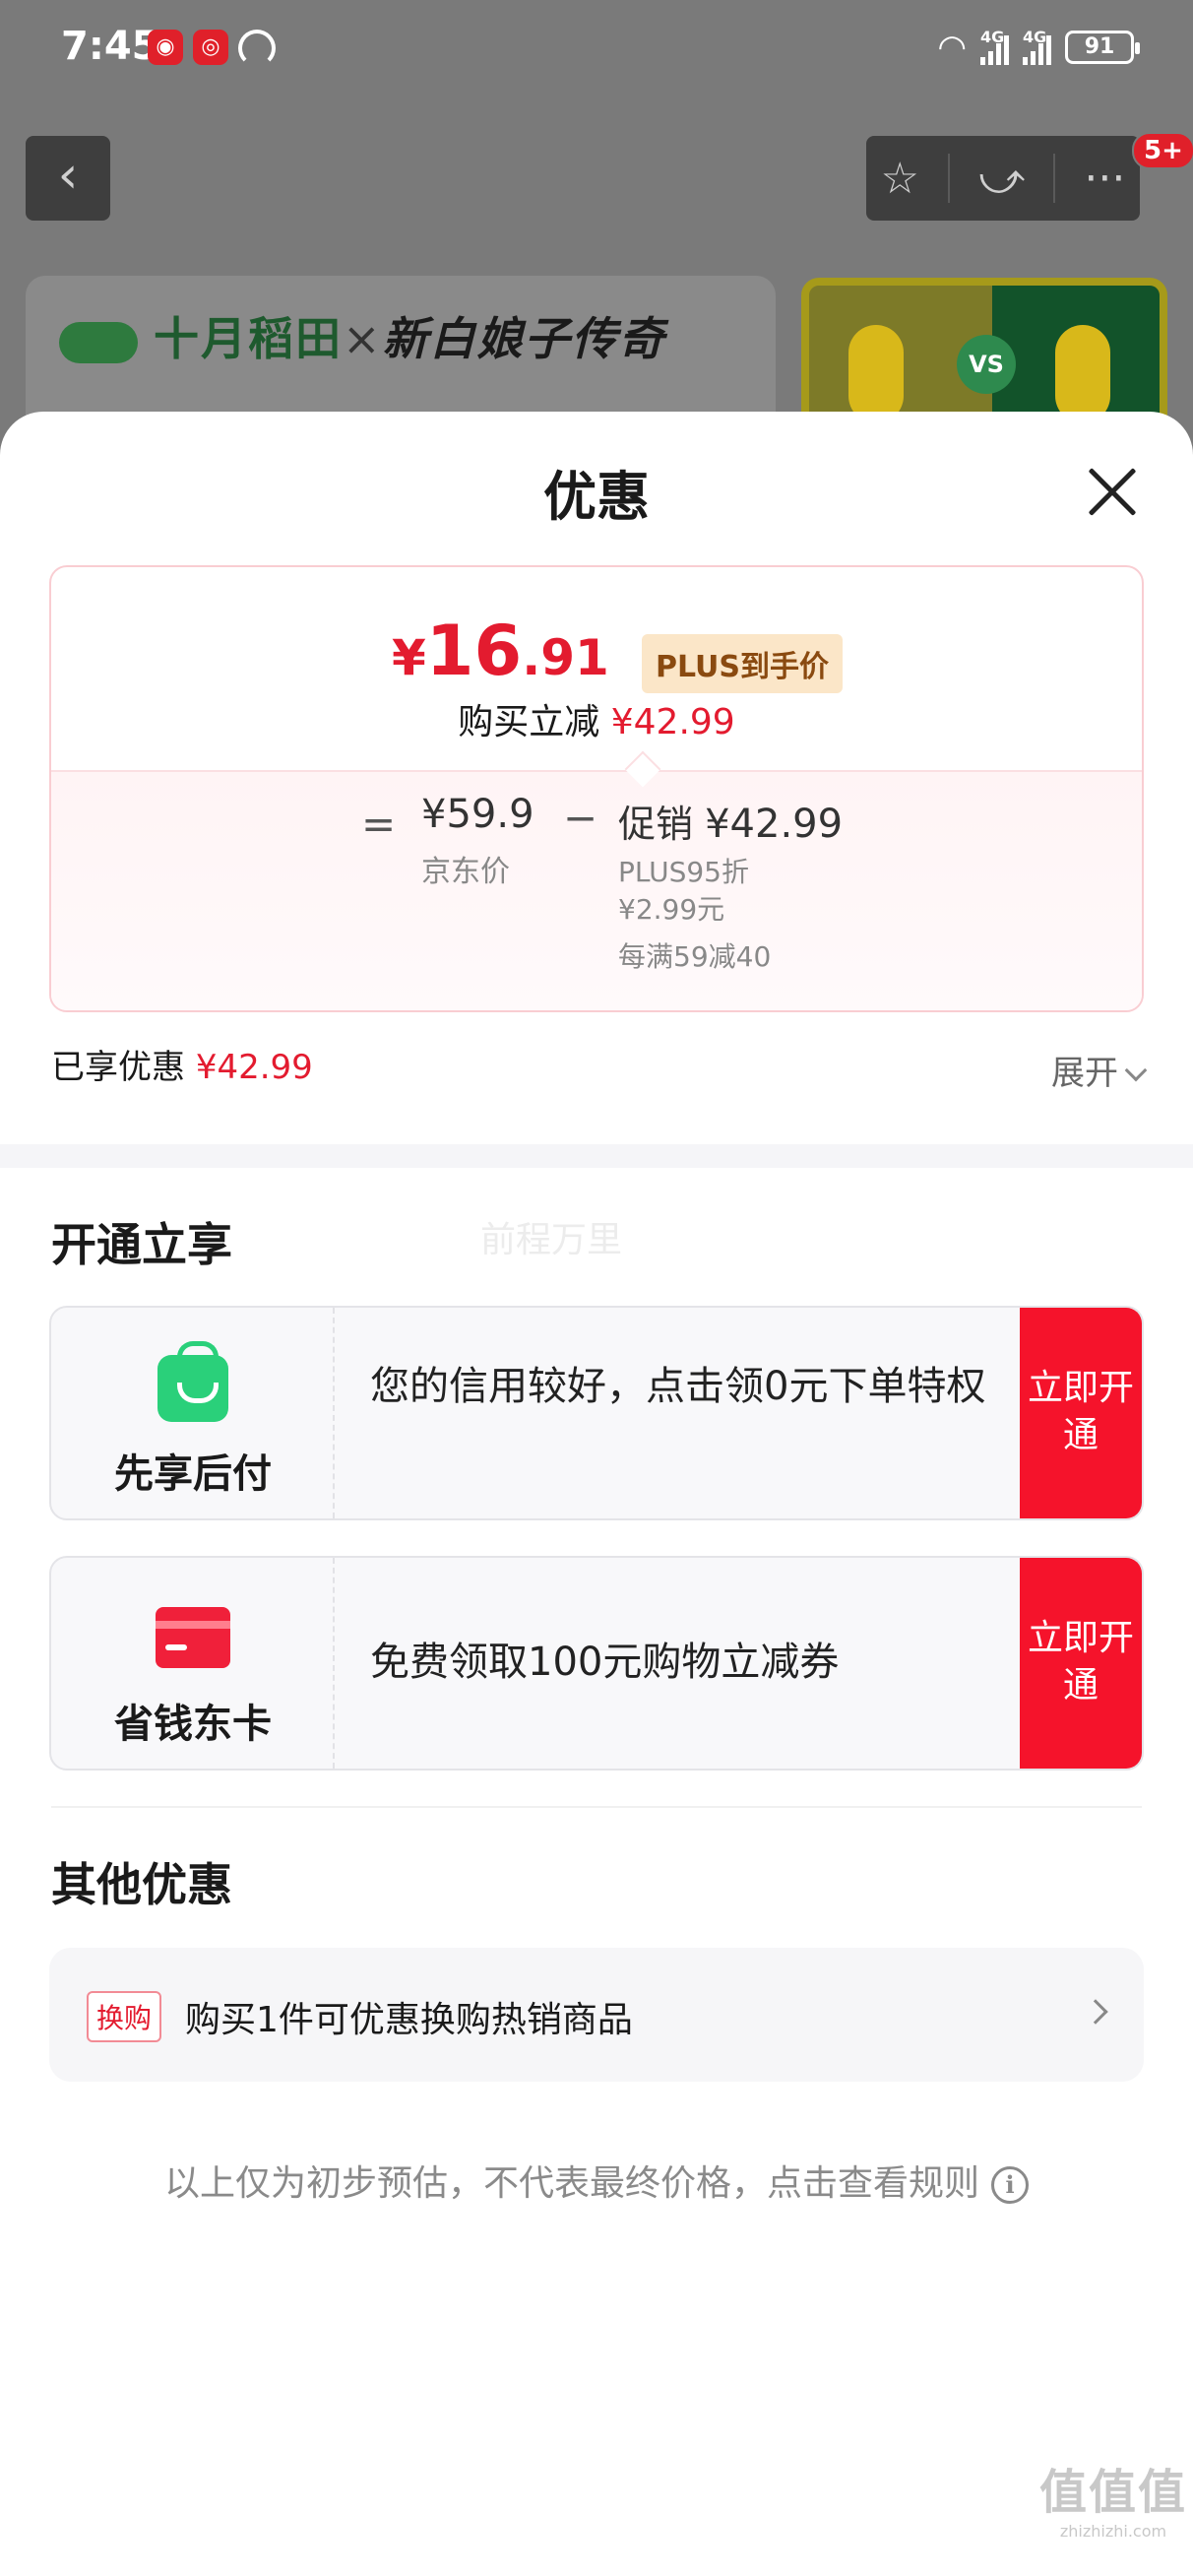 This screenshot has width=1193, height=2576. Describe the element at coordinates (683, 872) in the screenshot. I see `promo-item: PLUS95折` at that location.